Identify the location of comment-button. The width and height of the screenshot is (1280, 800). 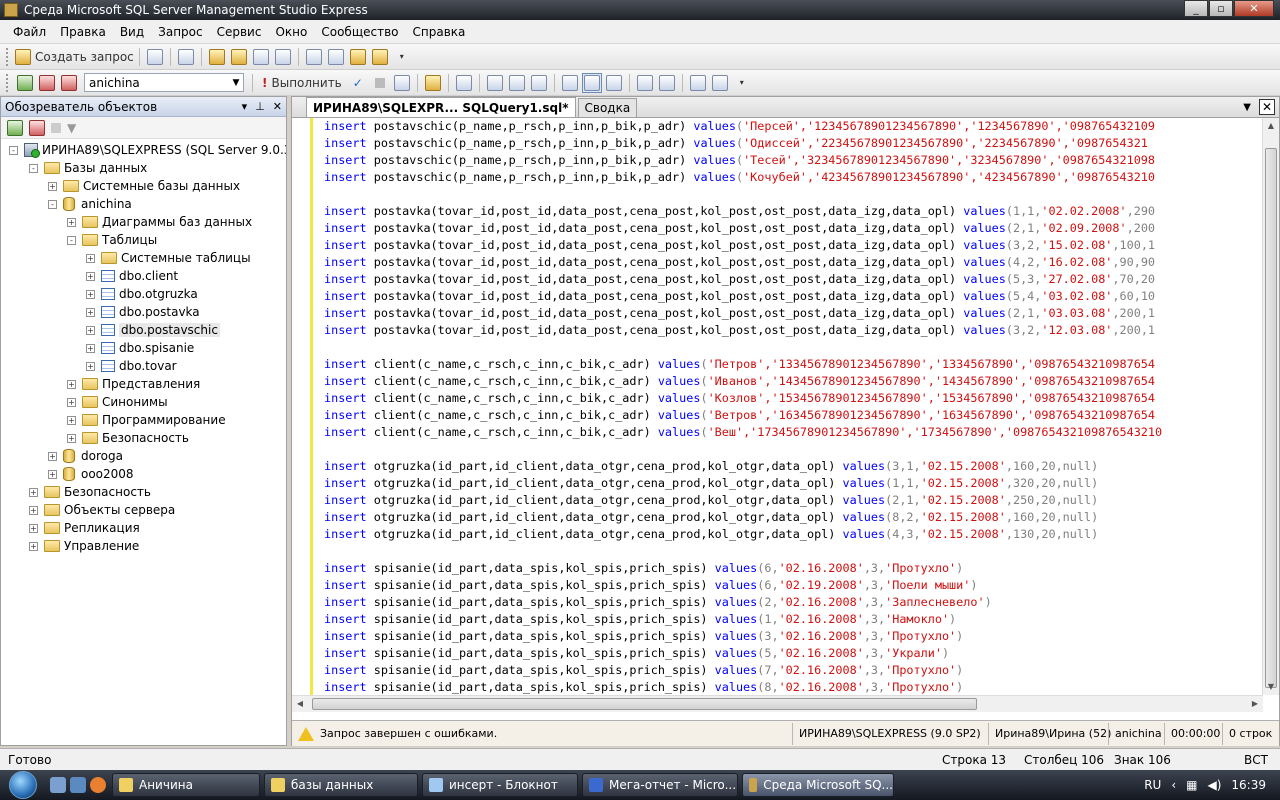
(645, 83).